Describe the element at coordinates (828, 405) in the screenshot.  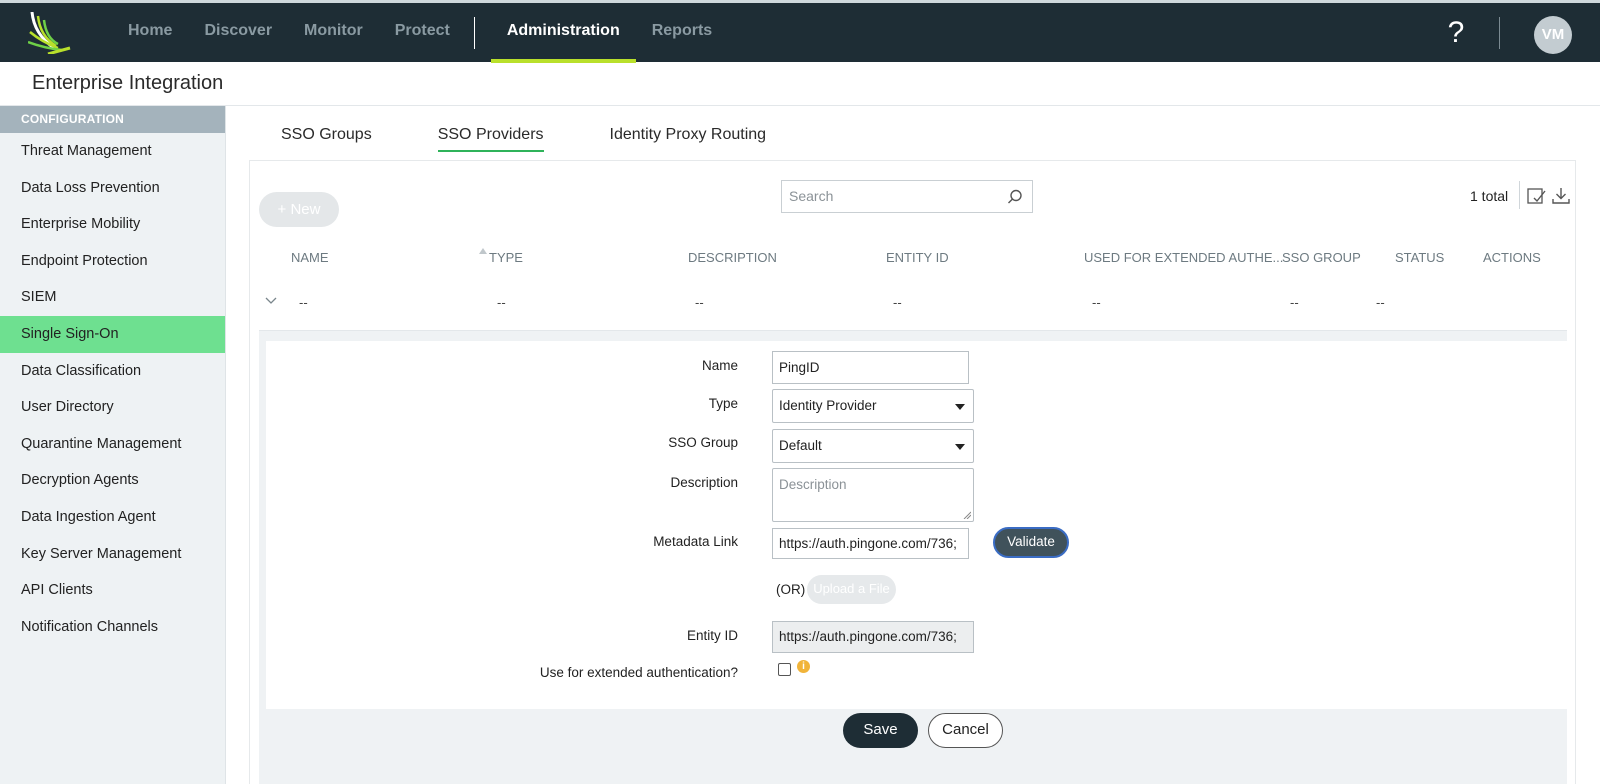
I see `type-select-value: Identity Provider` at that location.